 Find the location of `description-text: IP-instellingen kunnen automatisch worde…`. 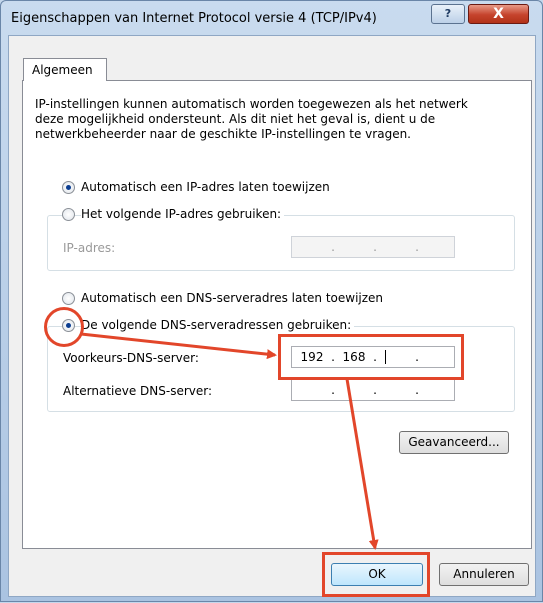

description-text: IP-instellingen kunnen automatisch worde… is located at coordinates (251, 119).